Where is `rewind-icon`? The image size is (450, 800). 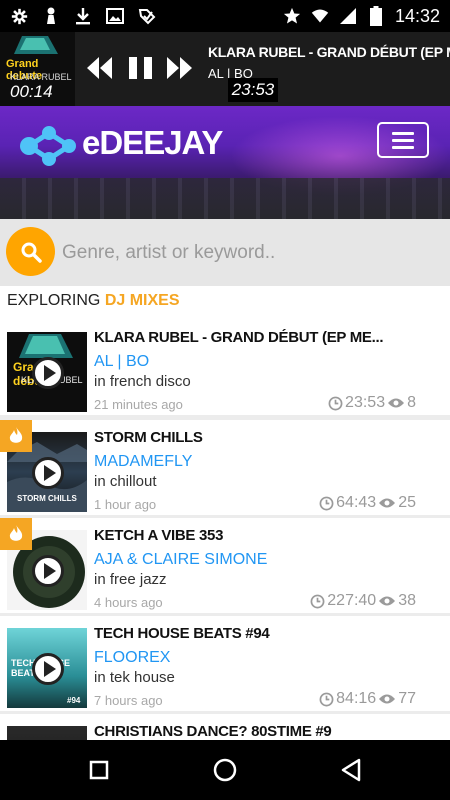
rewind-icon is located at coordinates (99, 68).